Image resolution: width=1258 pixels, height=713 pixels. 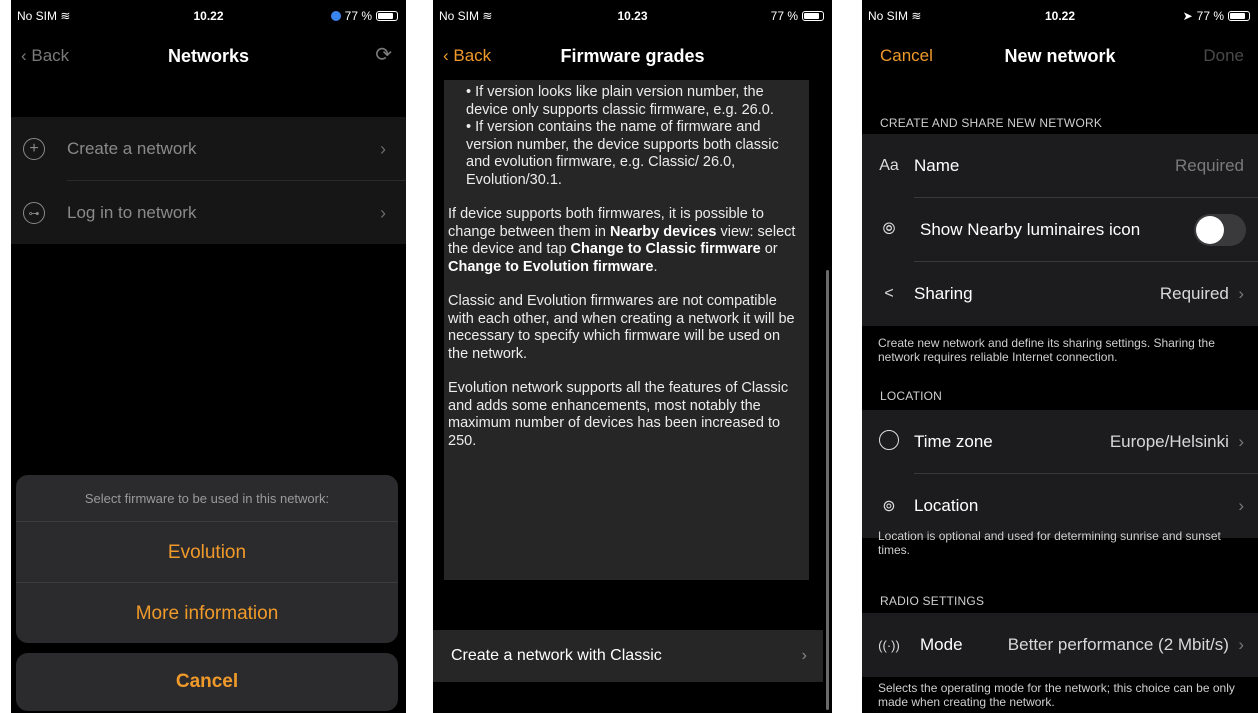 What do you see at coordinates (207, 613) in the screenshot?
I see `more-information-button: More information` at bounding box center [207, 613].